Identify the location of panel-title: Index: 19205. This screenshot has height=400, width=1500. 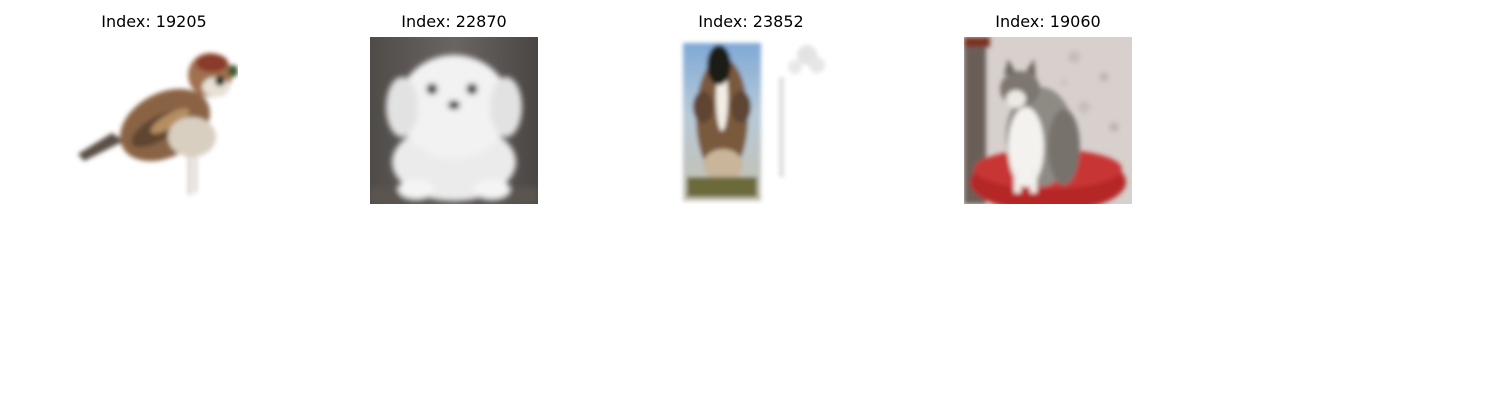
(154, 21).